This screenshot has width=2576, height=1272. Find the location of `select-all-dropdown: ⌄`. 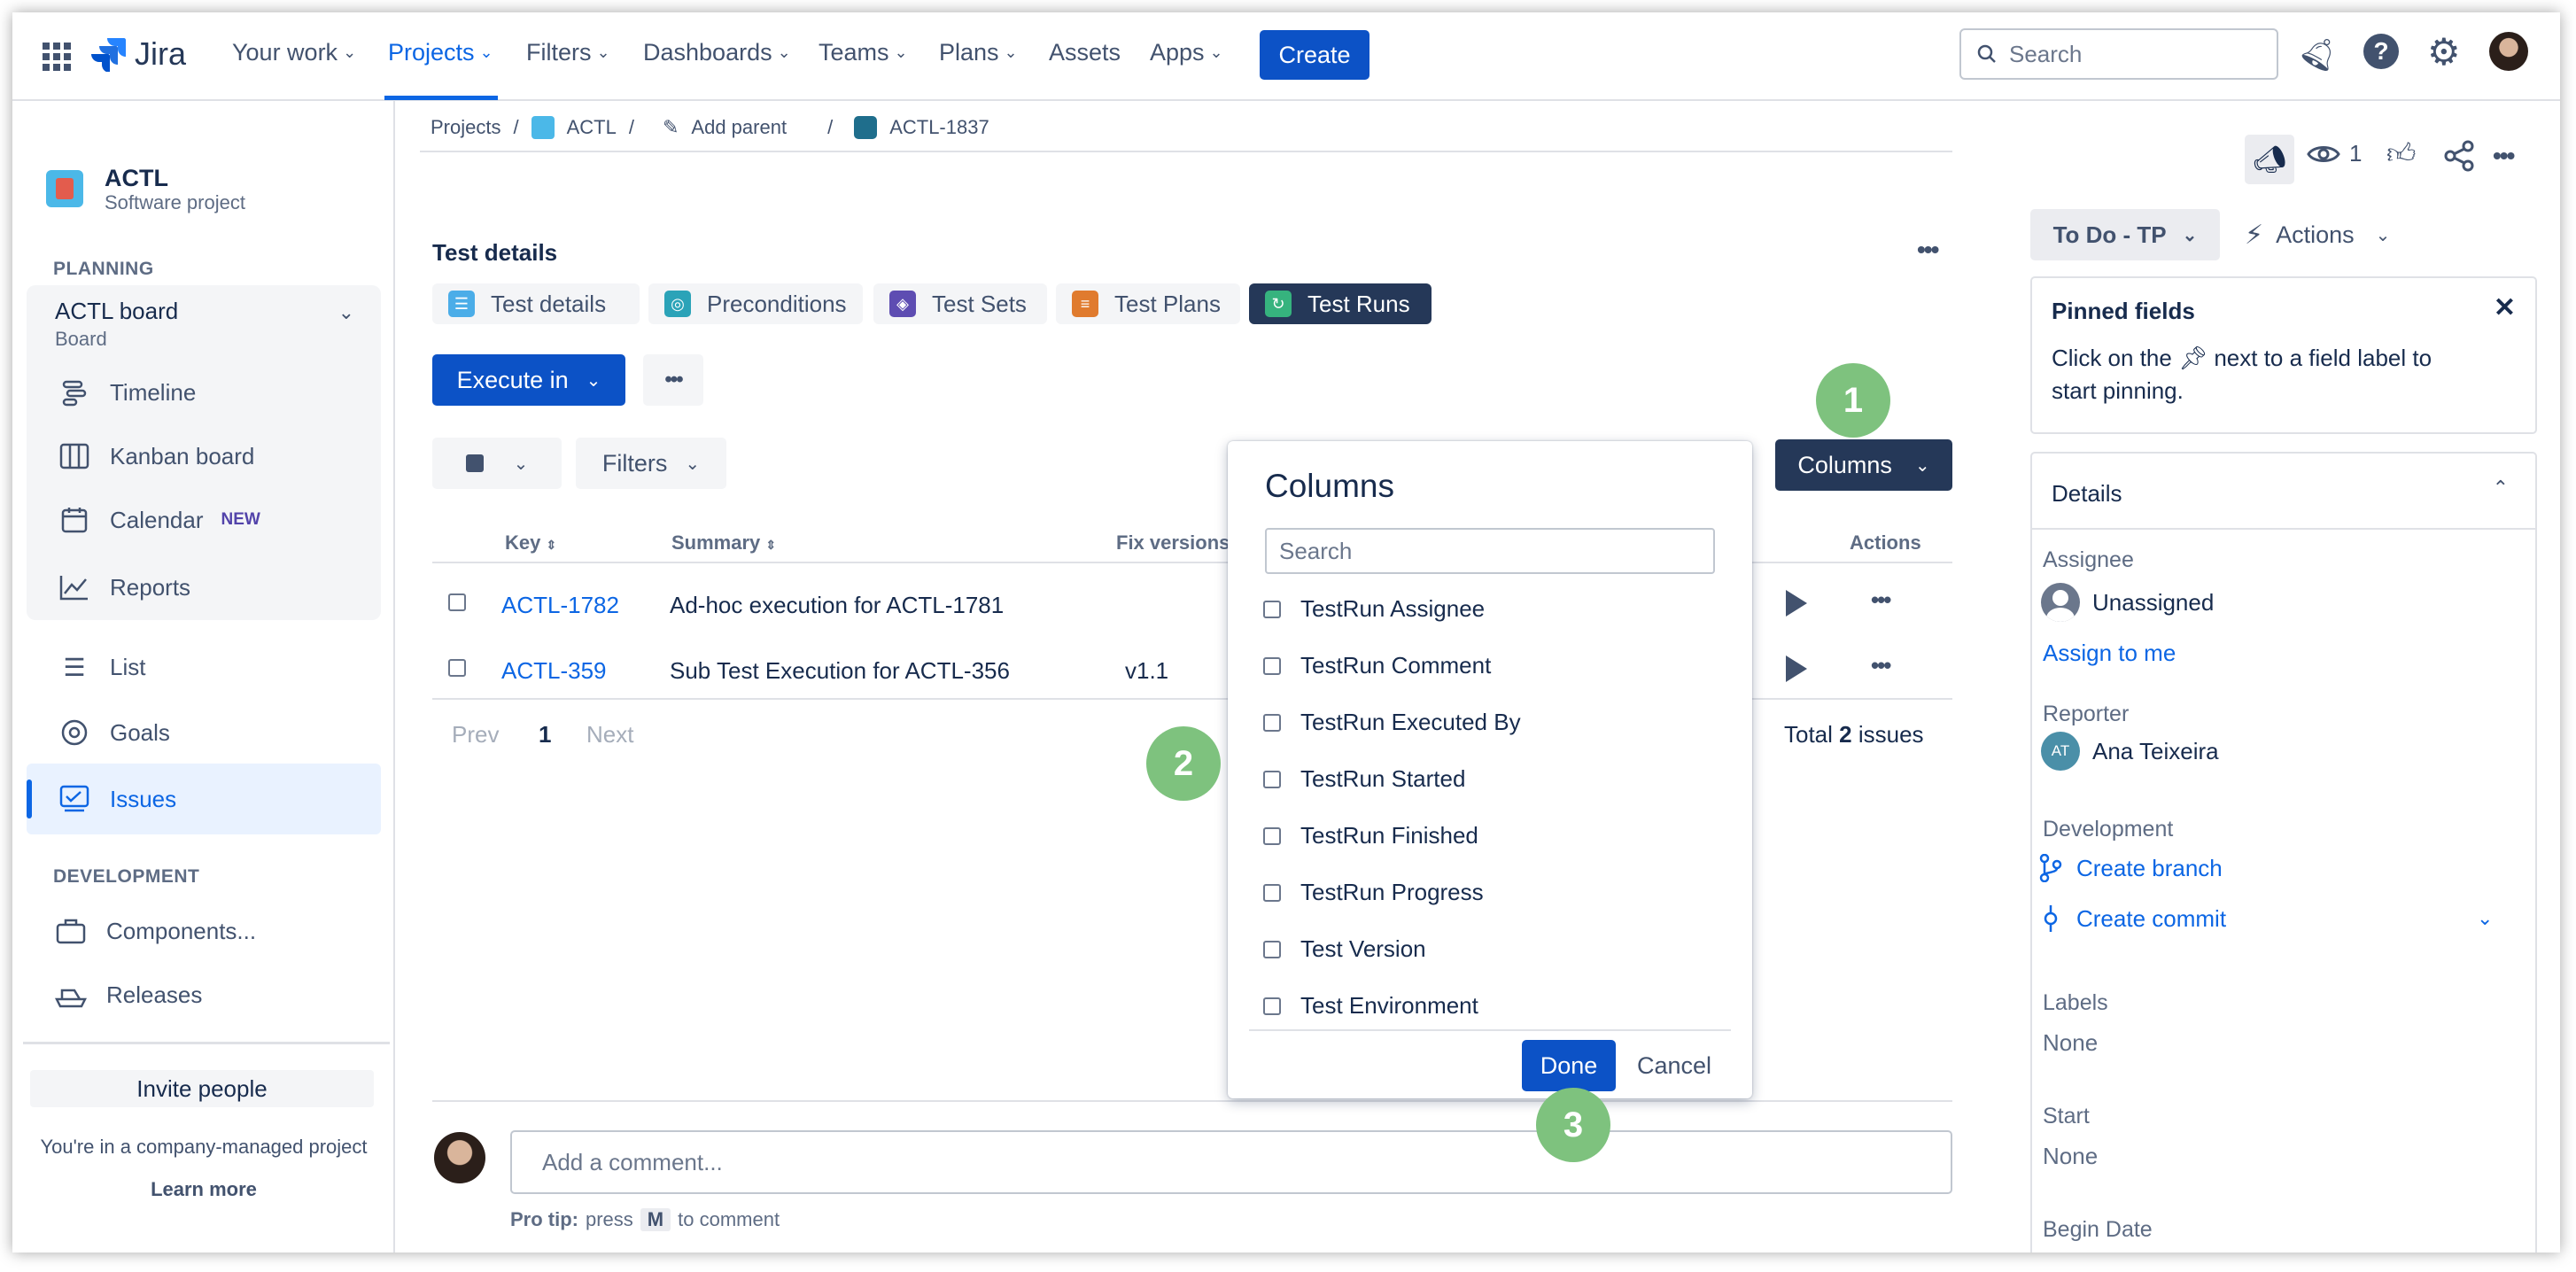

select-all-dropdown: ⌄ is located at coordinates (497, 463).